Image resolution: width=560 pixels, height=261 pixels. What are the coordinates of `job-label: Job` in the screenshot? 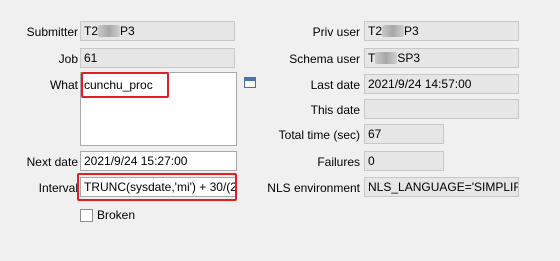 It's located at (68, 59).